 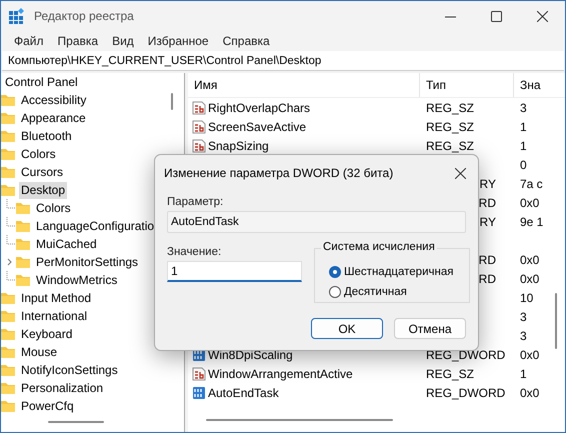 I want to click on menu-item: Правка, so click(x=78, y=41).